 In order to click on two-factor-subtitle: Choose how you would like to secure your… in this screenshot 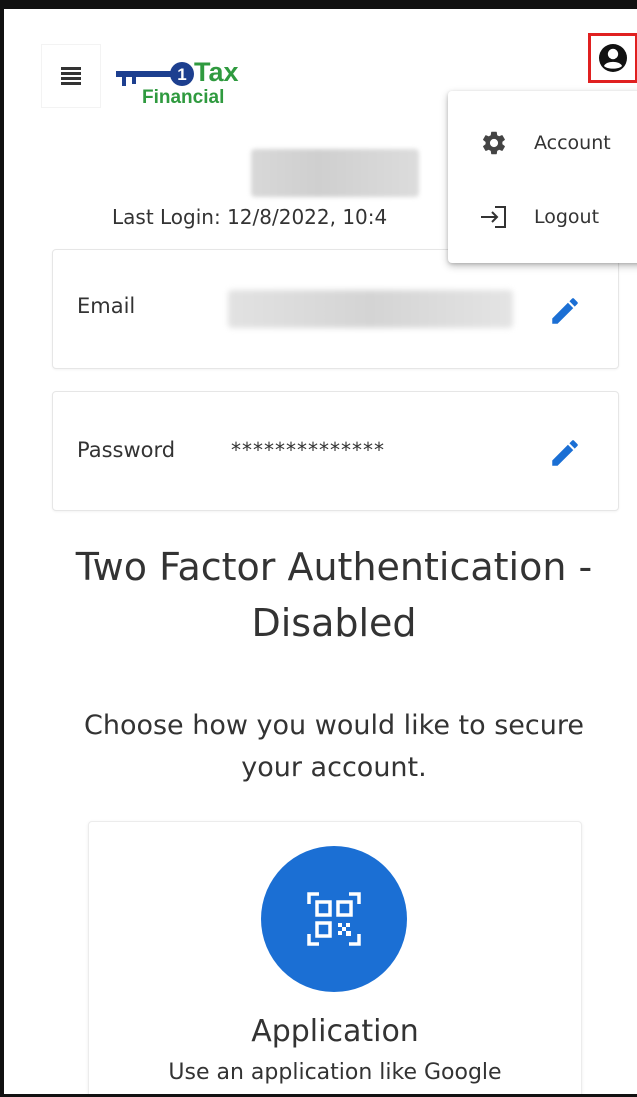, I will do `click(333, 746)`.